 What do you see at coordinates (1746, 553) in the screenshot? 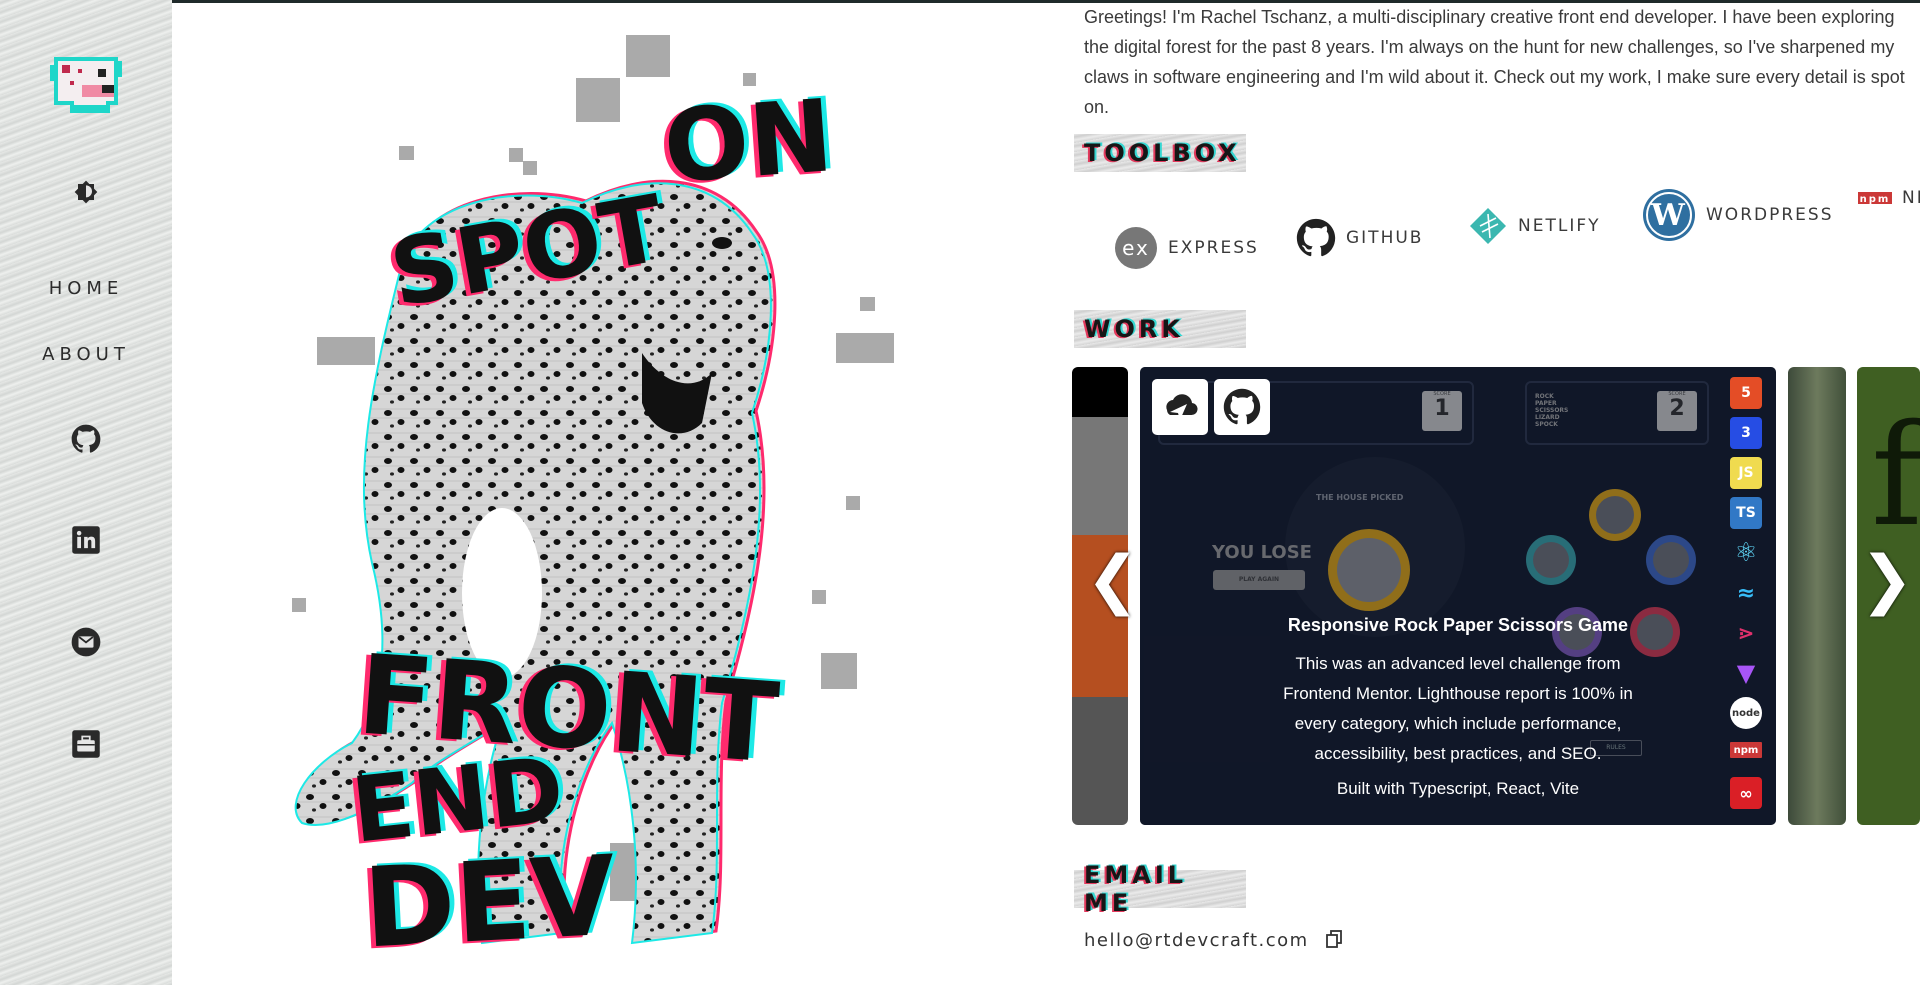
I see `react-icon: ⚛` at bounding box center [1746, 553].